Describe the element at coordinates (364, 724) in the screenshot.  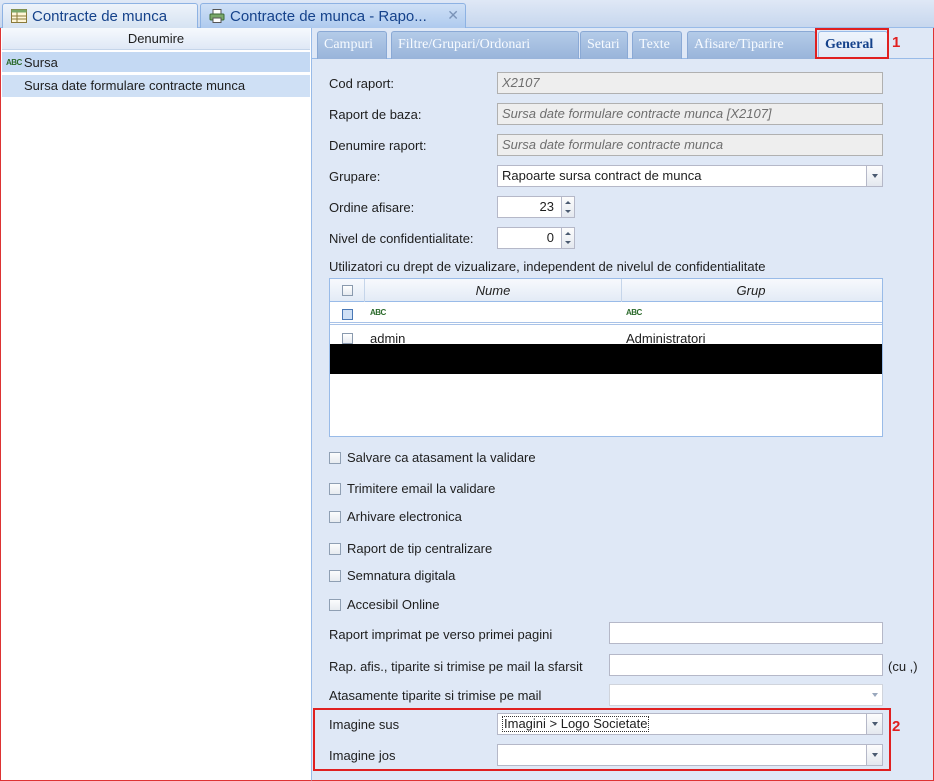
I see `imagine-sus-label: Imagine sus` at that location.